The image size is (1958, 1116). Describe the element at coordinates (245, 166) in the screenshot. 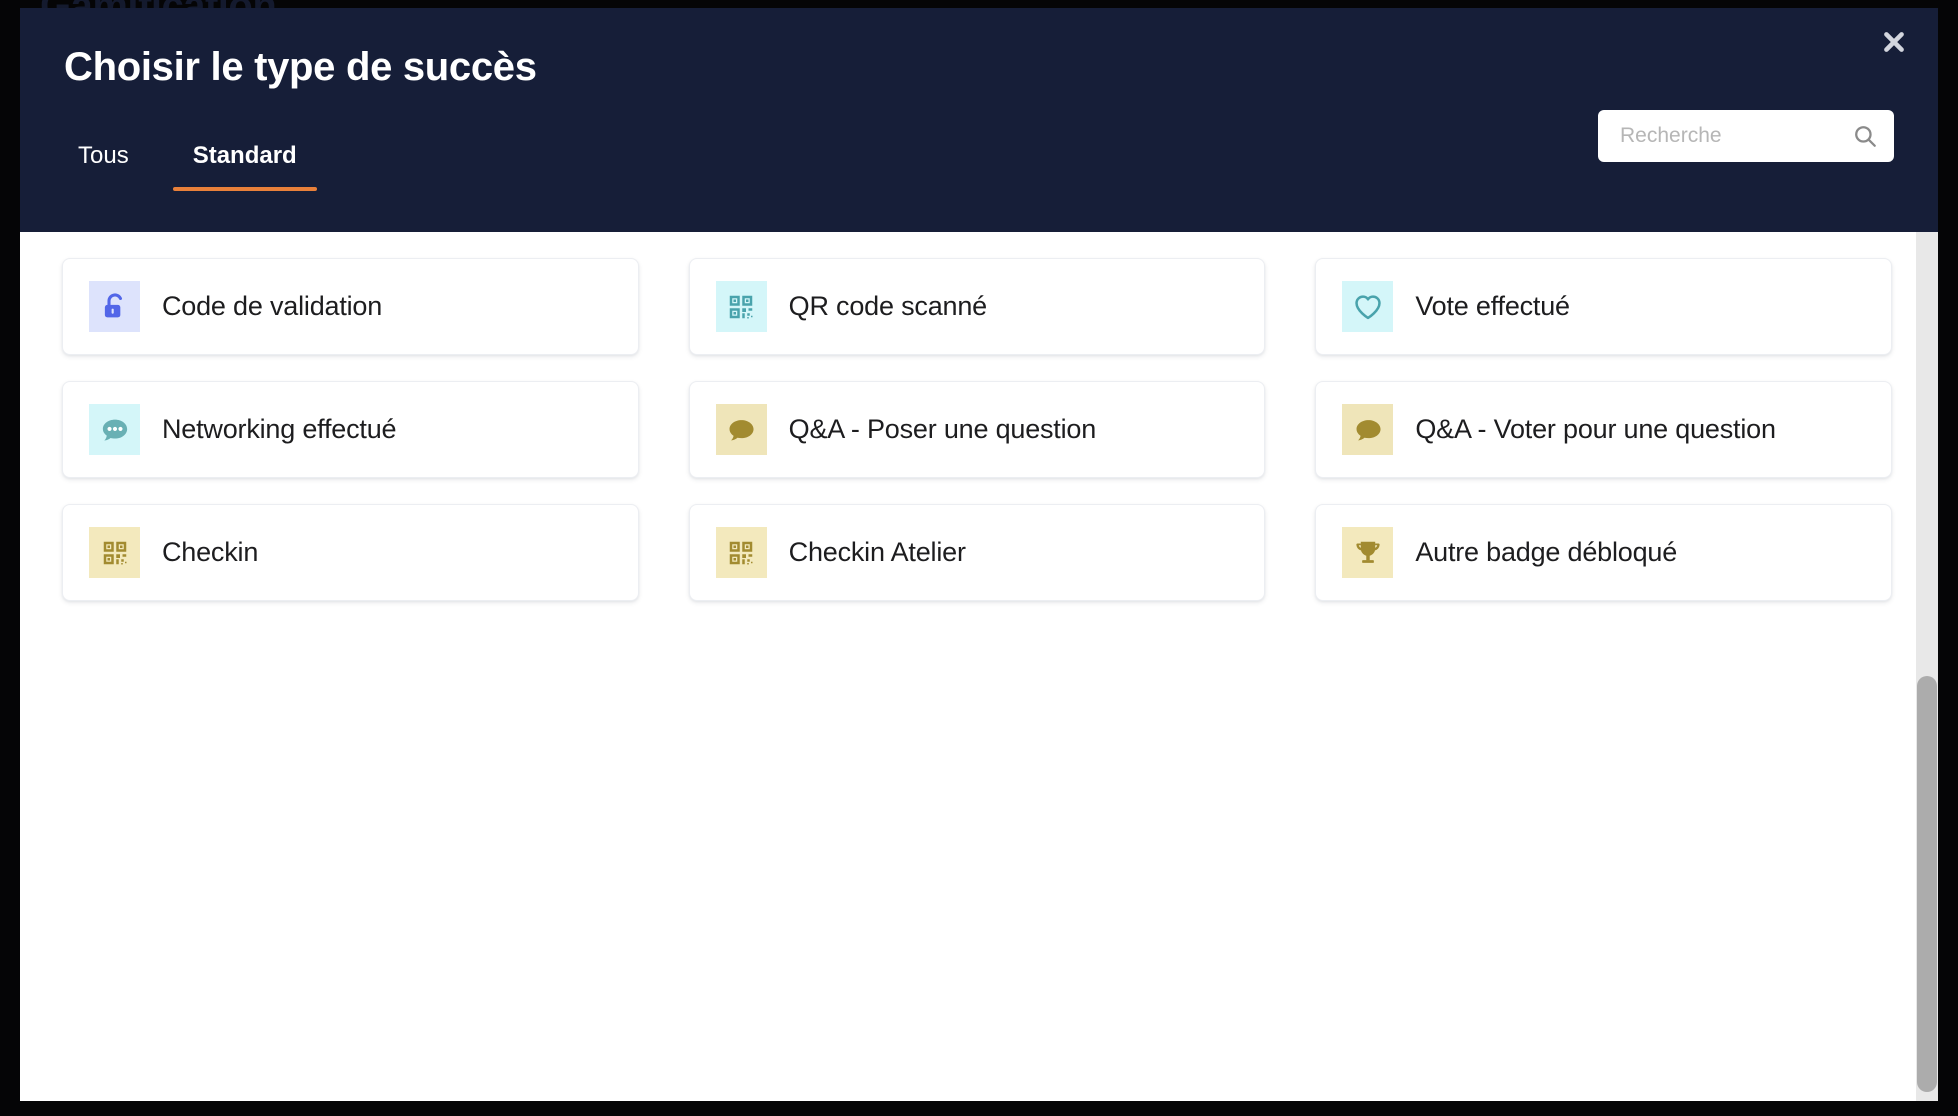

I see `tab-standard: Standard` at that location.